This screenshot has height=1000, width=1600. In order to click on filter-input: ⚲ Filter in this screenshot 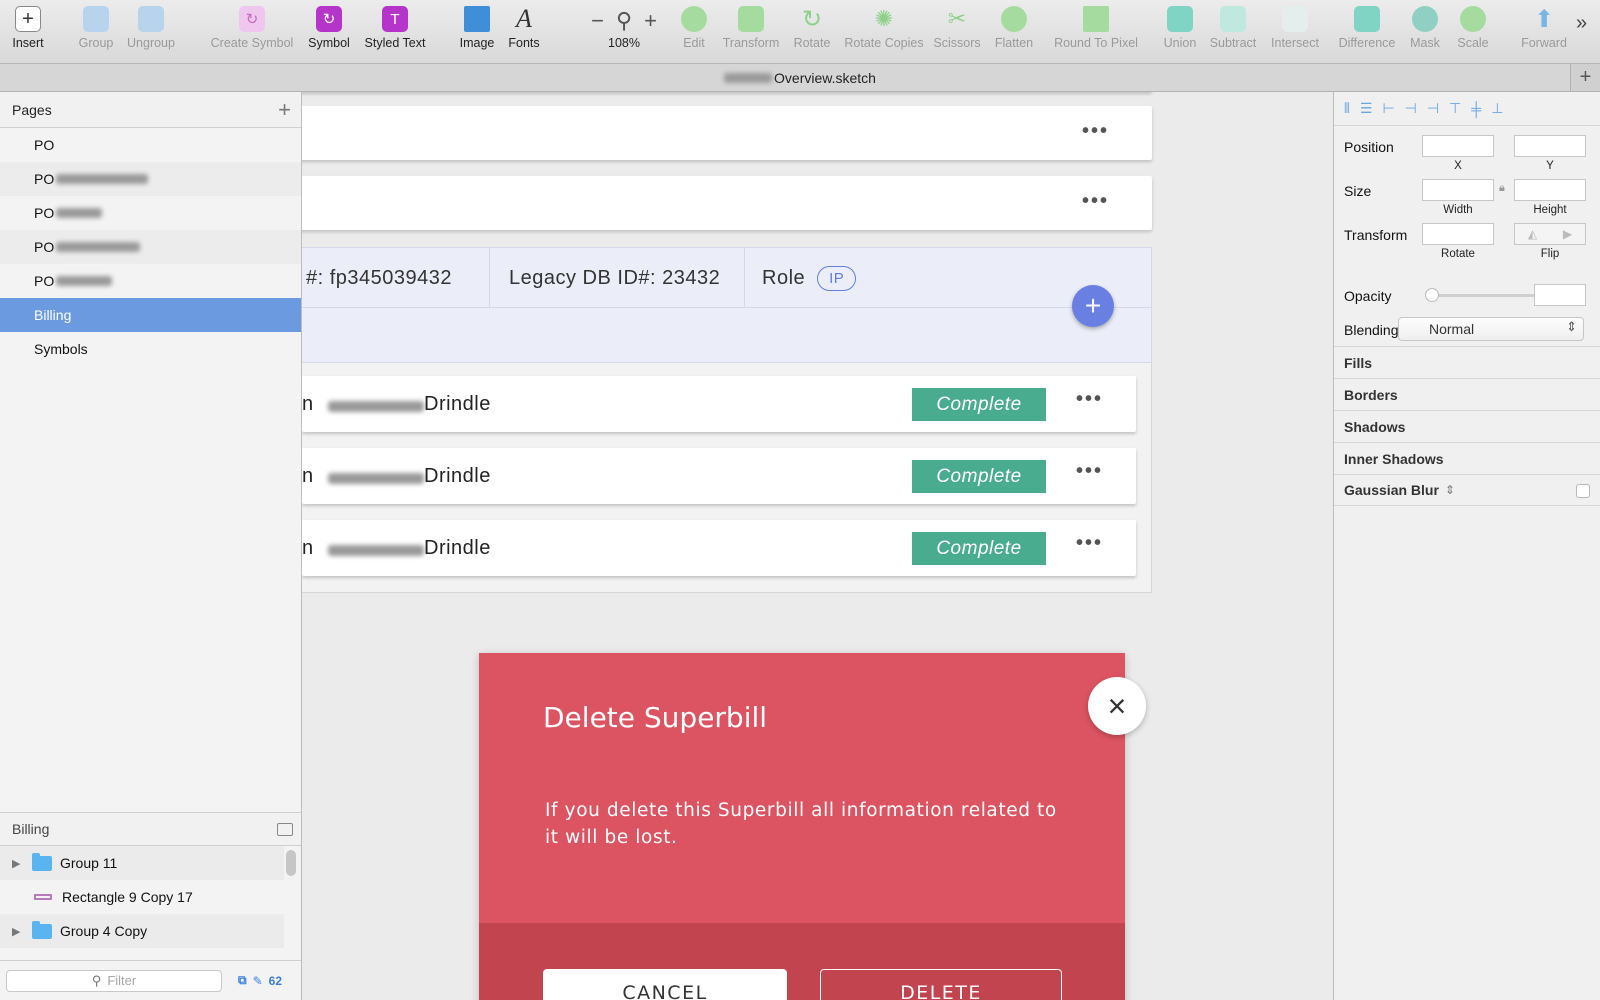, I will do `click(114, 980)`.